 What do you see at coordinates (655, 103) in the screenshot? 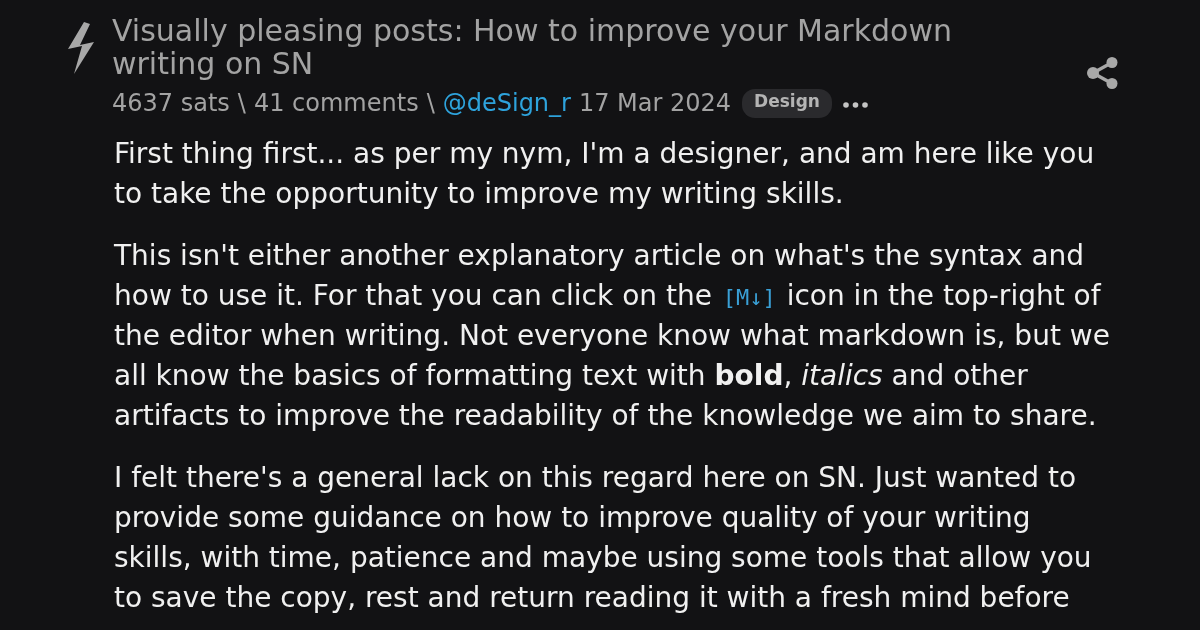
I see `post-date: 17 Mar 2024` at bounding box center [655, 103].